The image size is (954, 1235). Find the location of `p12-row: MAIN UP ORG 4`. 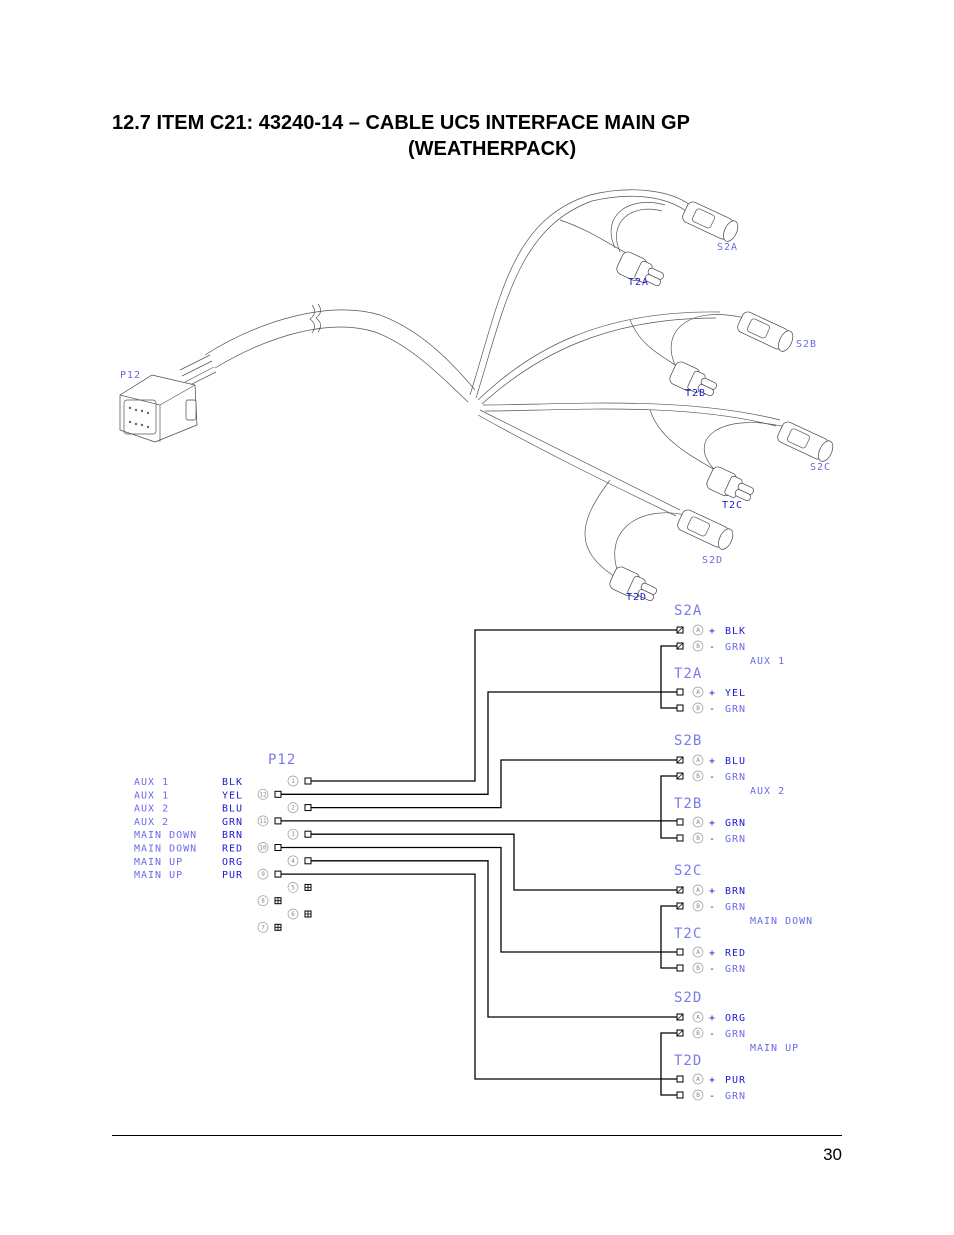

p12-row: MAIN UP ORG 4 is located at coordinates (223, 861).